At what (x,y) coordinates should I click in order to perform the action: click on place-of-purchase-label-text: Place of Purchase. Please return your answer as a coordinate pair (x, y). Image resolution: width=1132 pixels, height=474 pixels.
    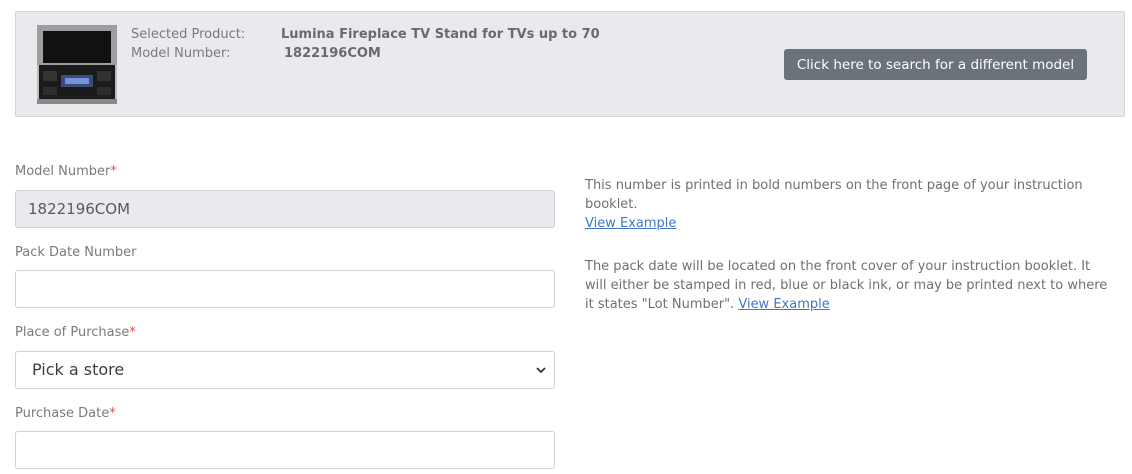
    Looking at the image, I should click on (72, 332).